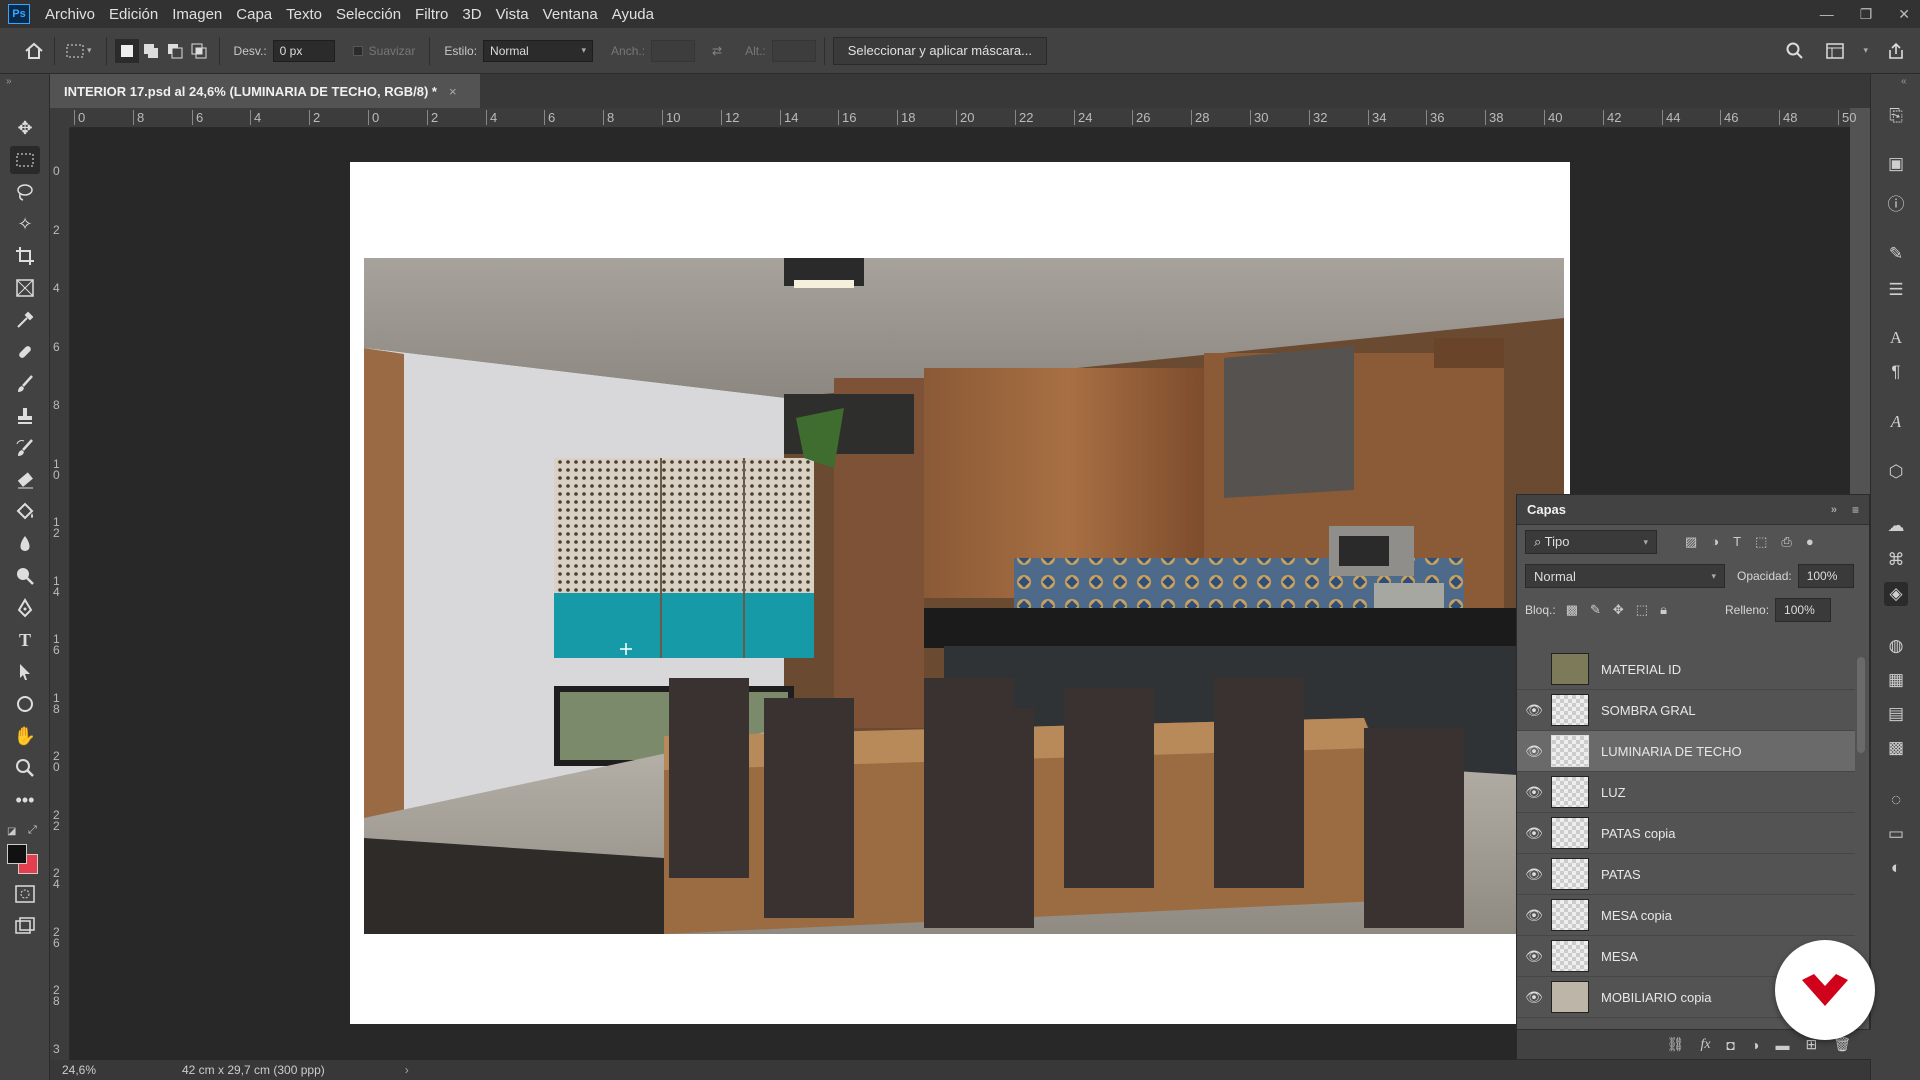 Image resolution: width=1920 pixels, height=1080 pixels. I want to click on opacity-input: 100%, so click(1825, 576).